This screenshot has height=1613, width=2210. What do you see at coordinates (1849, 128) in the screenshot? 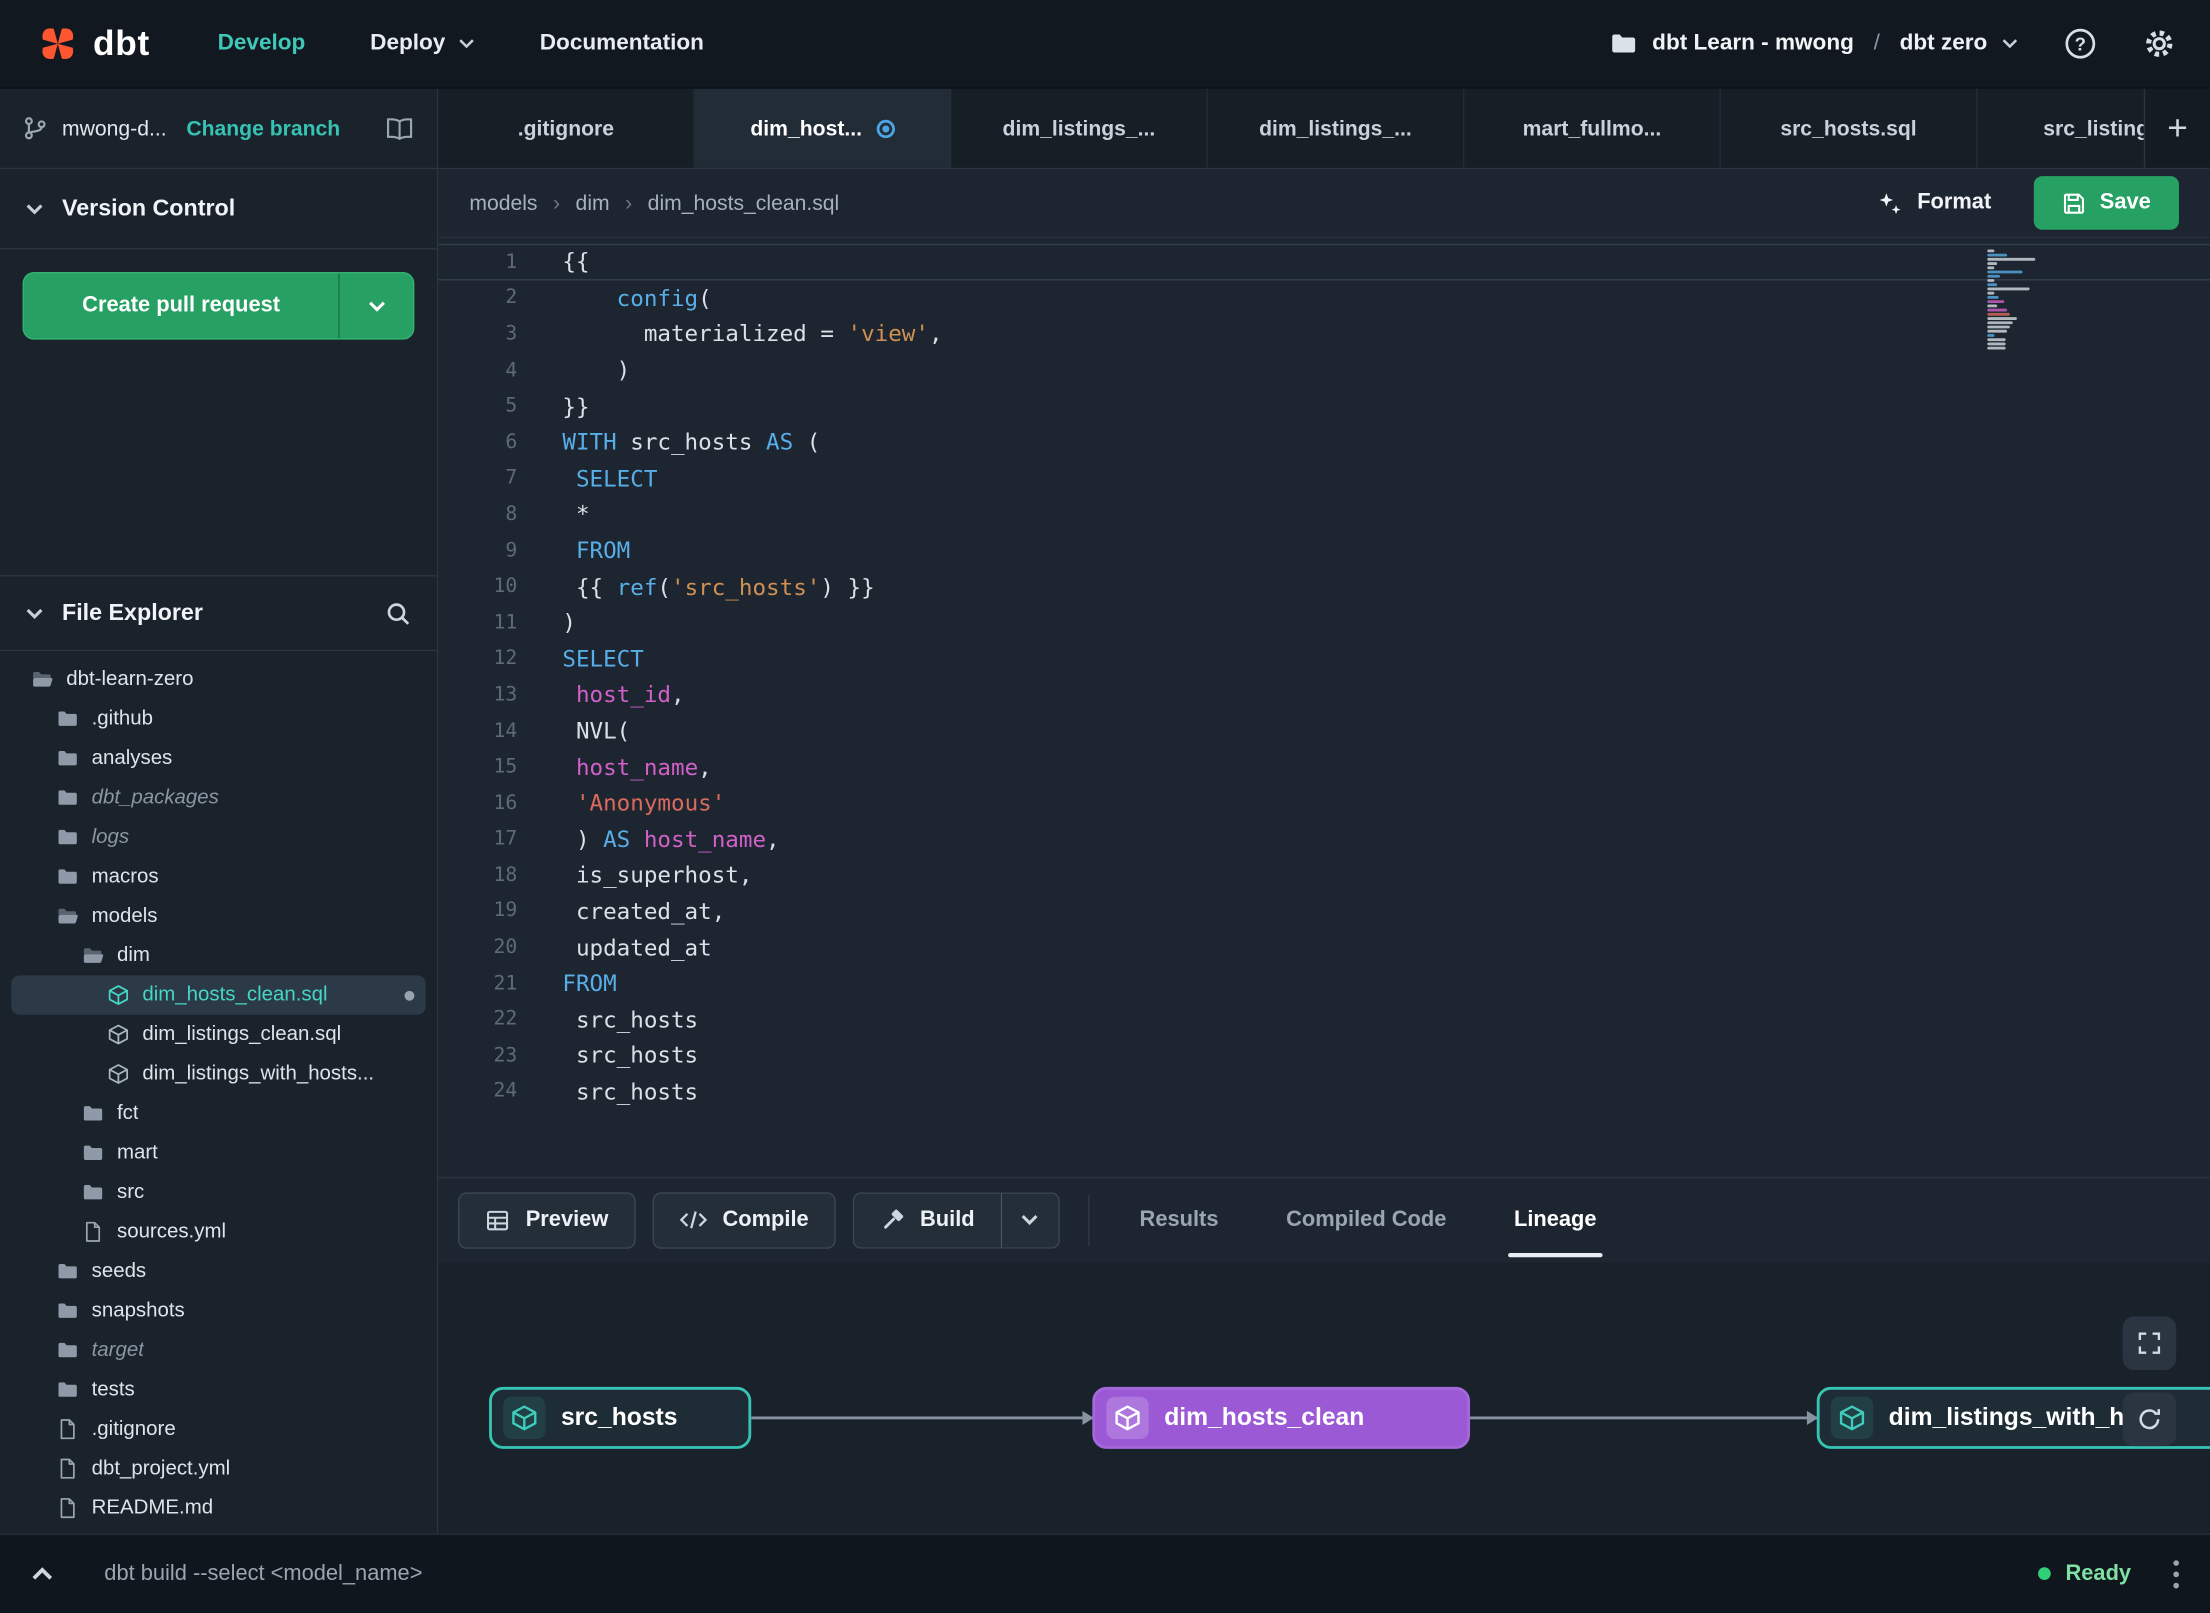
I see `tab-src-hosts-sql: src_hosts.sql` at bounding box center [1849, 128].